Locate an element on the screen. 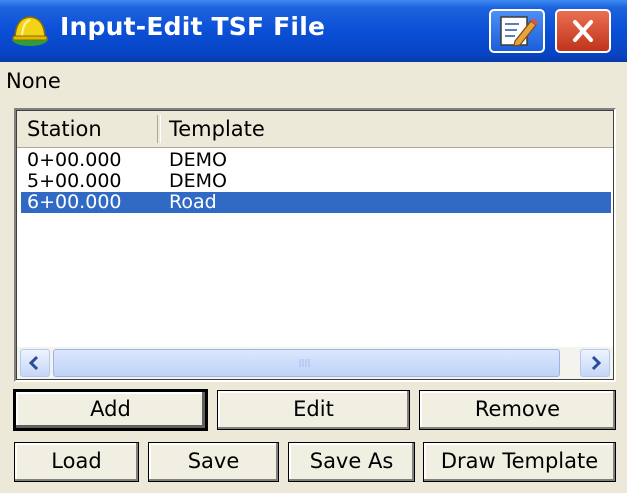 The height and width of the screenshot is (493, 627). station-cell: 5+00.000 is located at coordinates (74, 181).